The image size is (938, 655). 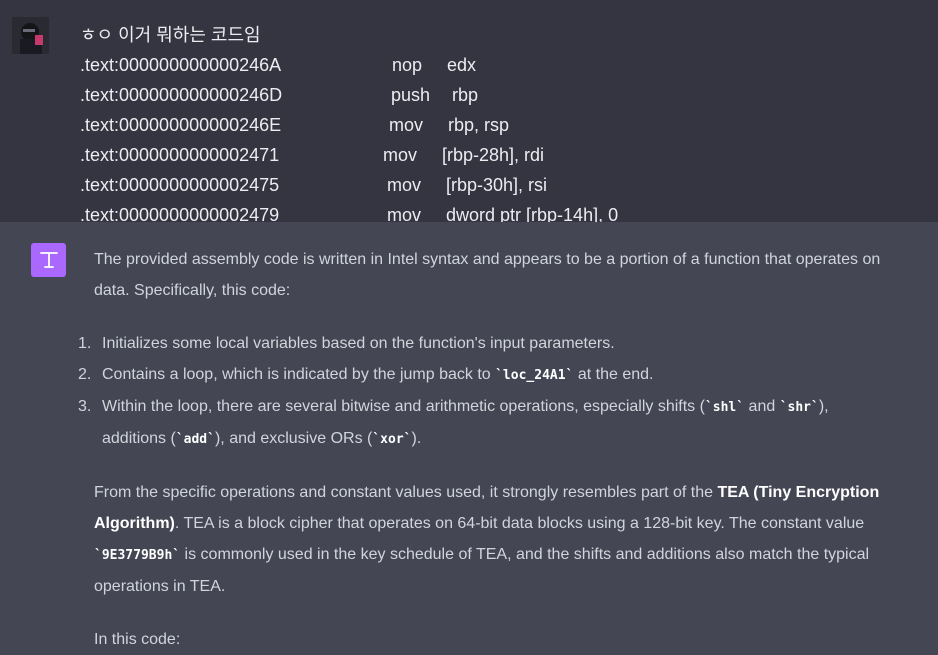 I want to click on user-question: ㅎㅇ 이거 뭐하는 코드임, so click(x=170, y=35).